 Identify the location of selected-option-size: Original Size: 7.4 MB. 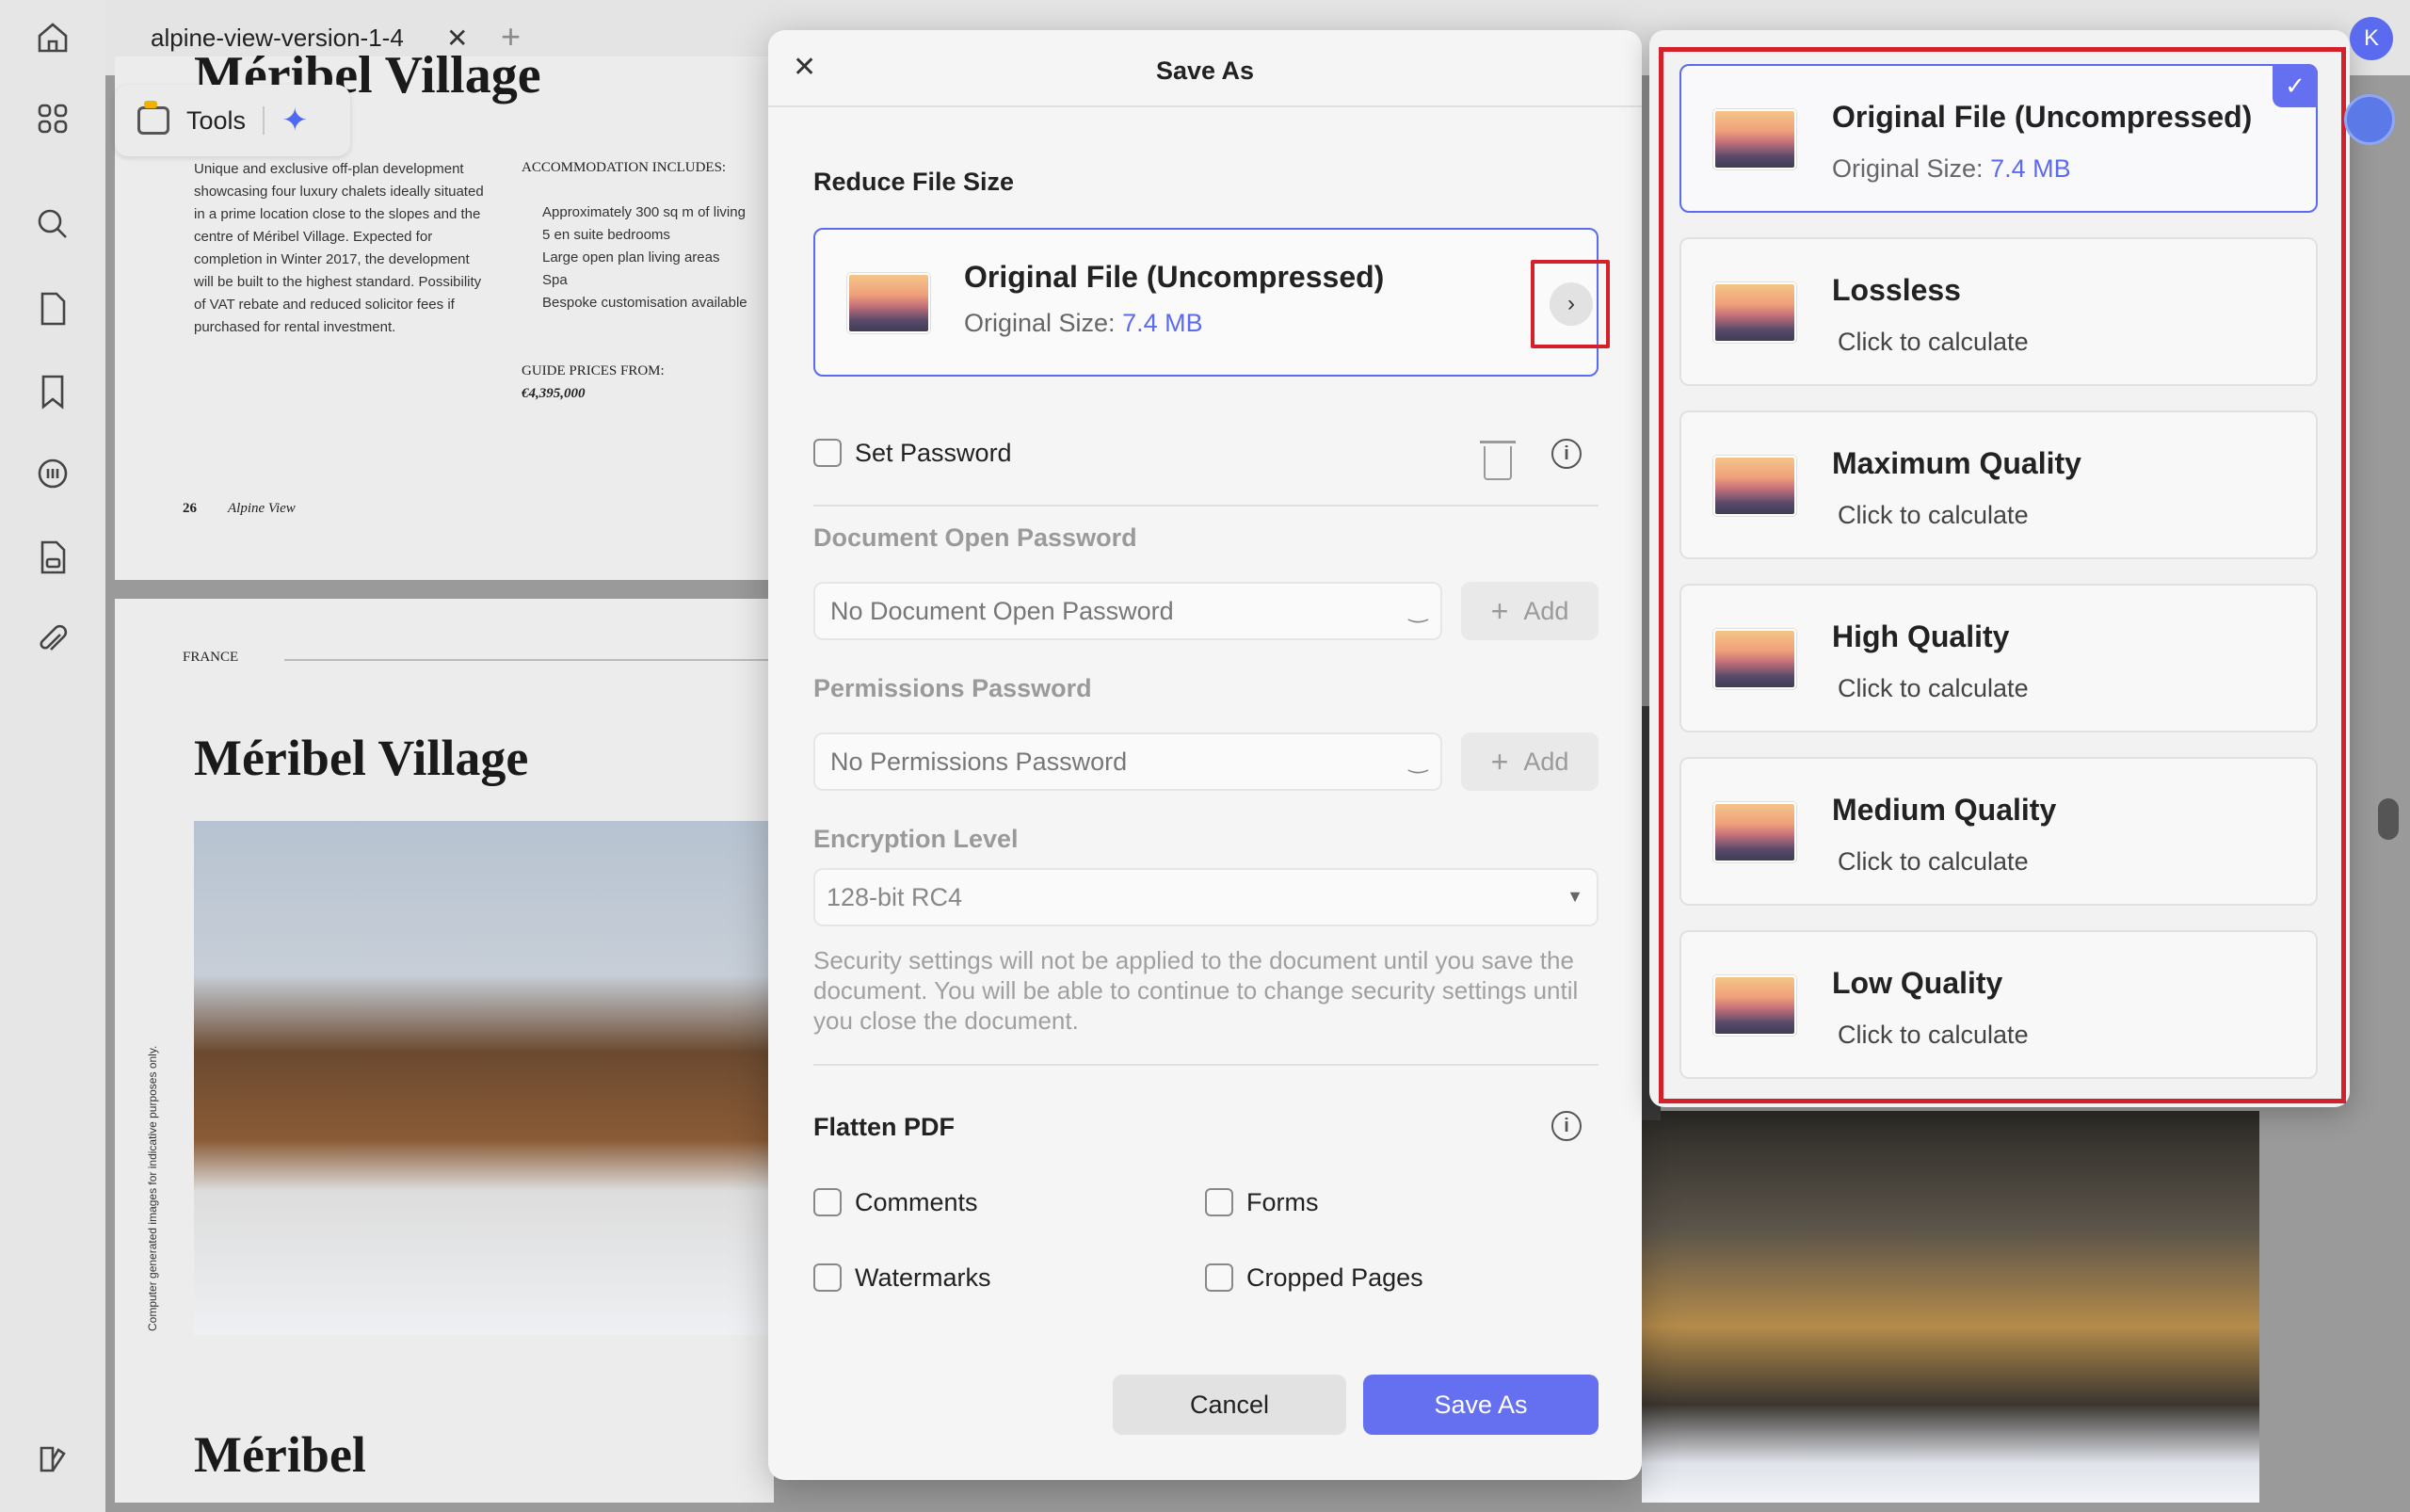
(1083, 323).